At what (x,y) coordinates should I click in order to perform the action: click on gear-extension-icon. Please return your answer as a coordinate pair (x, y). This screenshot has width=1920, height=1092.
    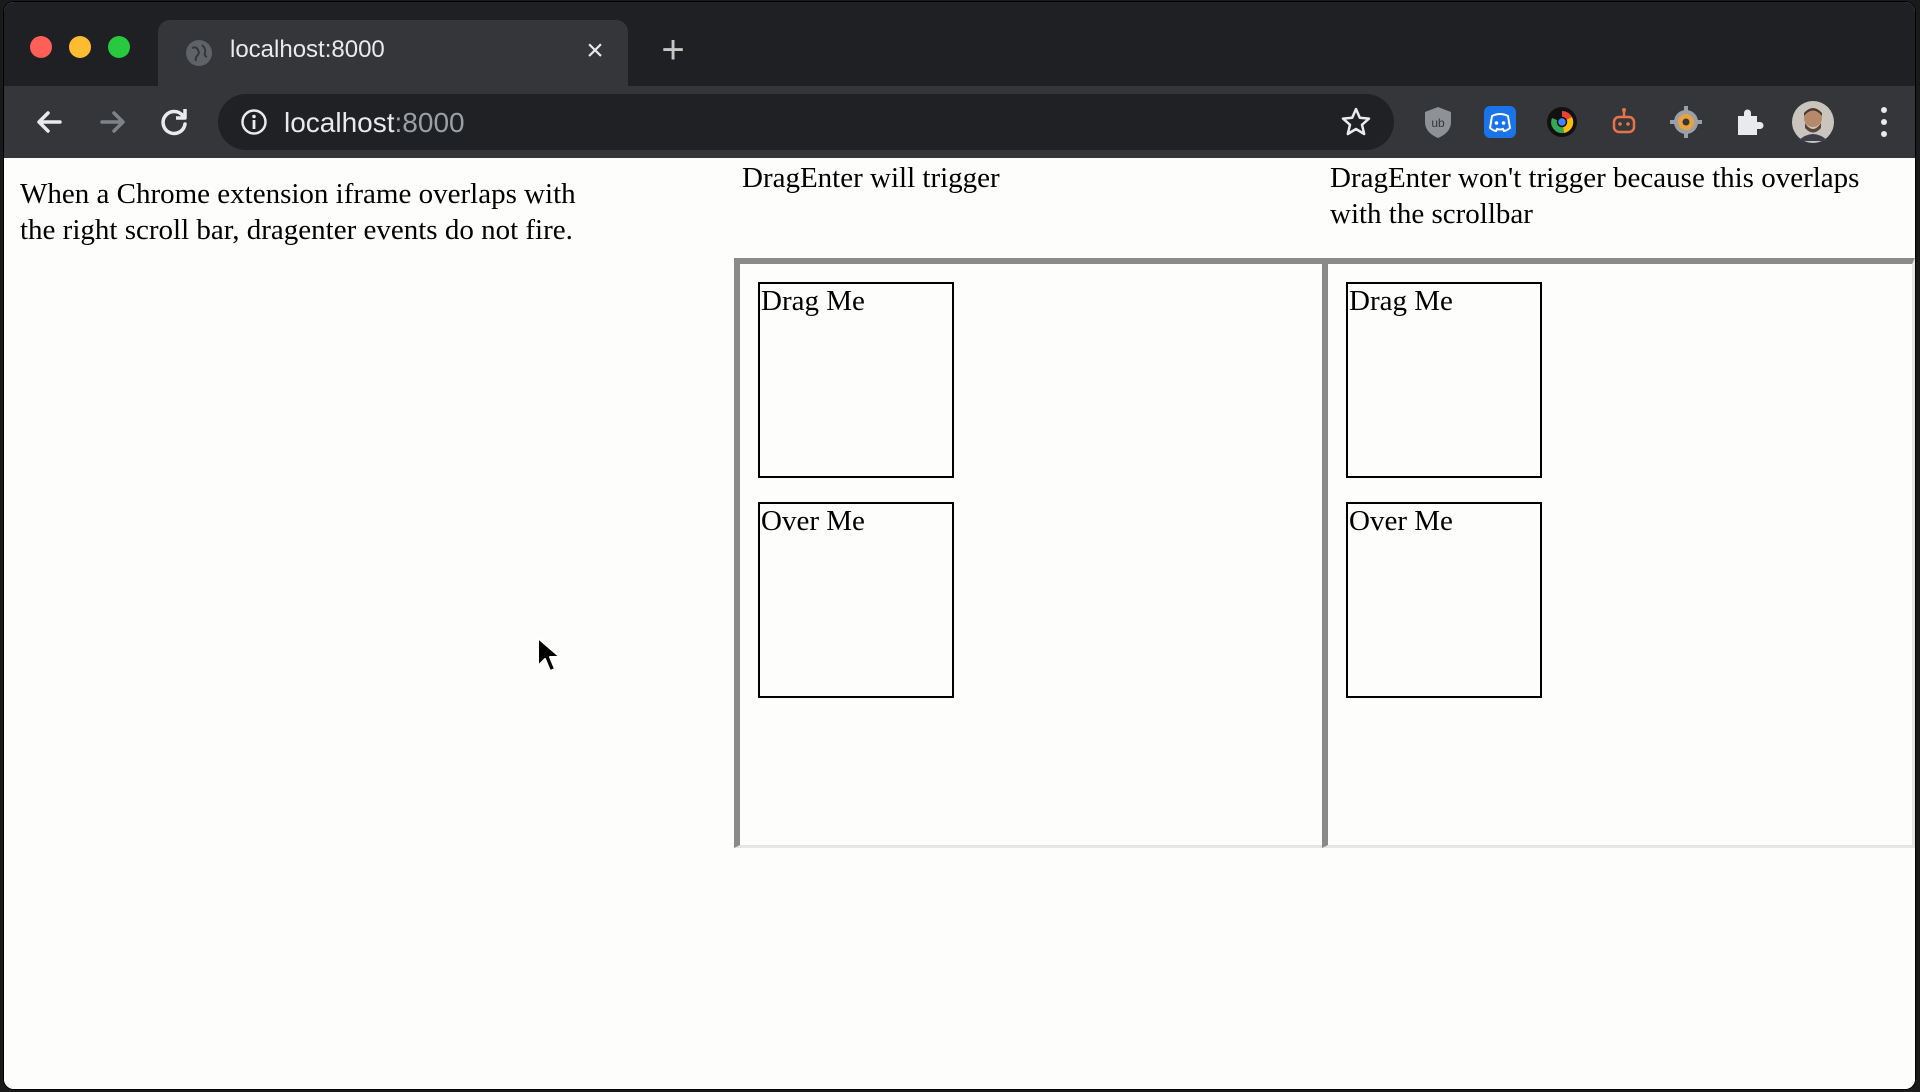
    Looking at the image, I should click on (1686, 122).